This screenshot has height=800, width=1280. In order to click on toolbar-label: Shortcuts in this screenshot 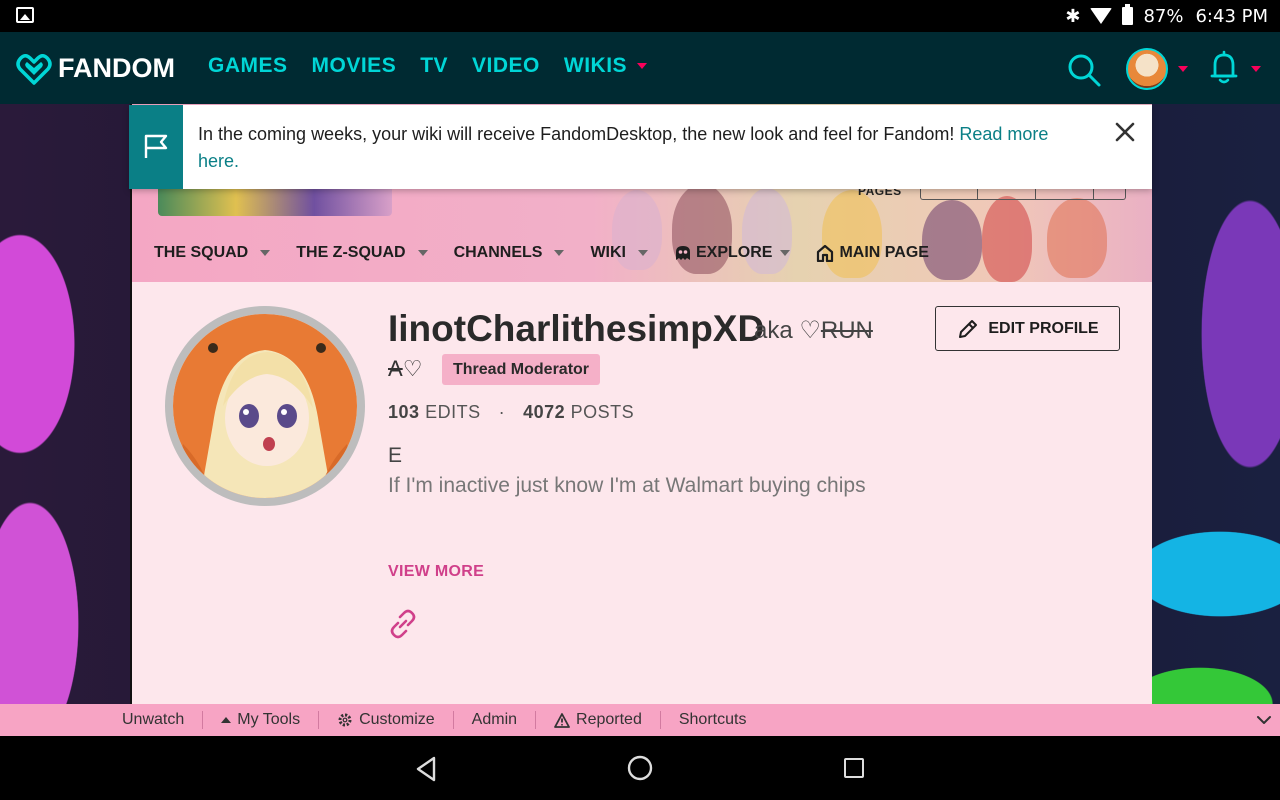, I will do `click(712, 719)`.